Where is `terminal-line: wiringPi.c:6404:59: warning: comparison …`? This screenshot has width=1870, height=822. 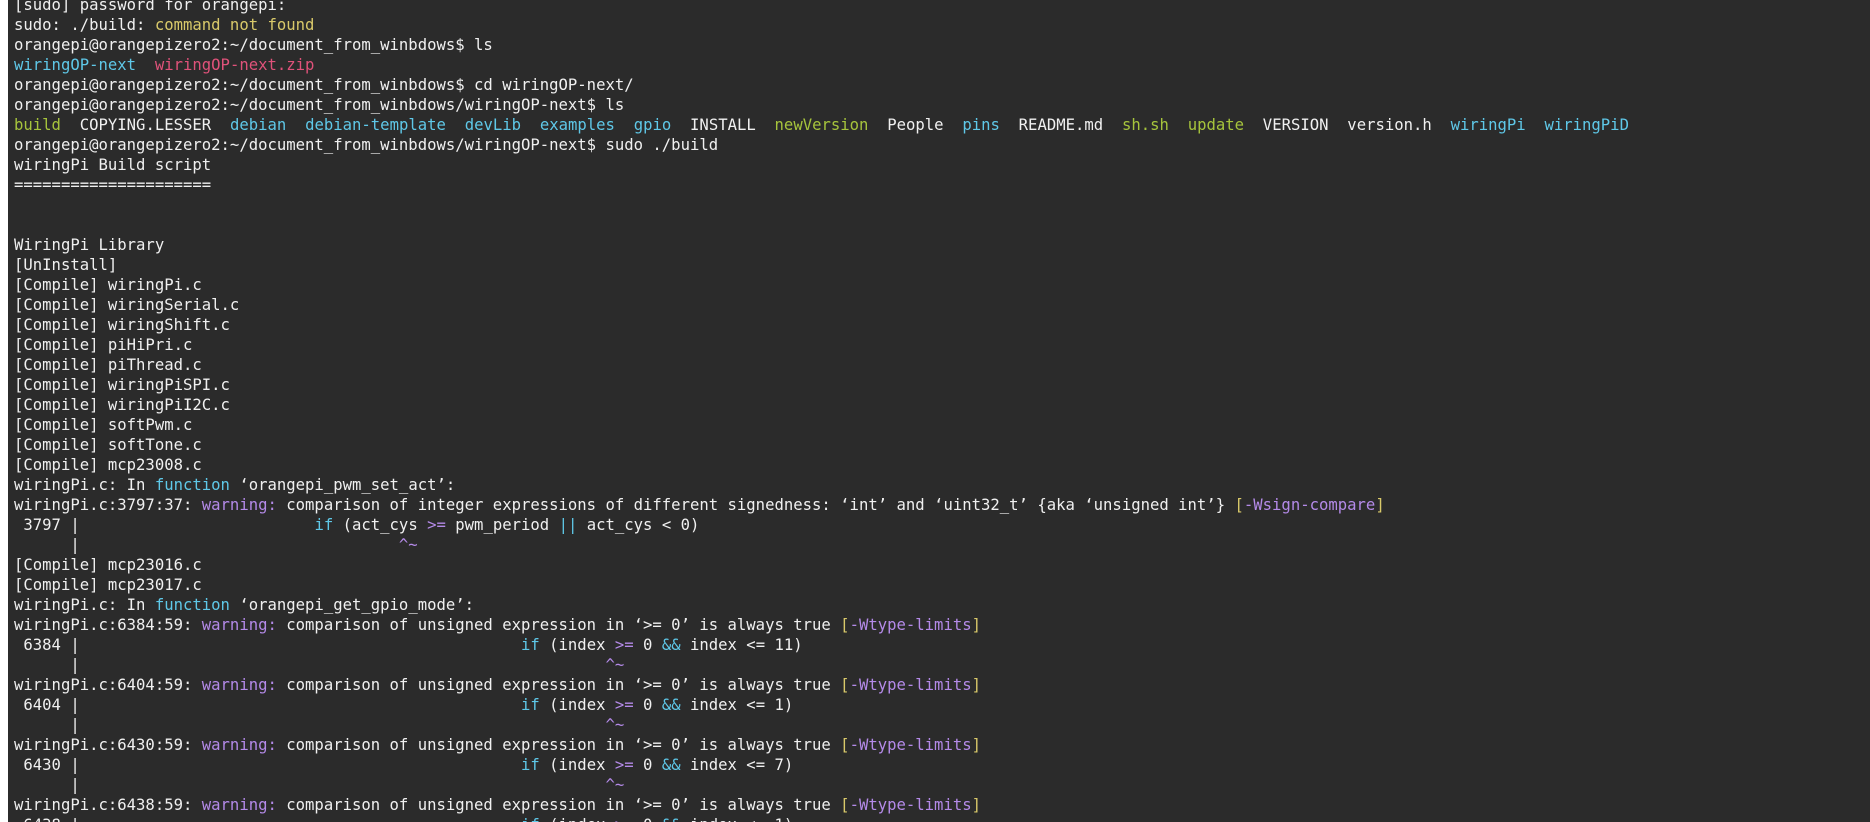
terminal-line: wiringPi.c:6404:59: warning: comparison … is located at coordinates (942, 685).